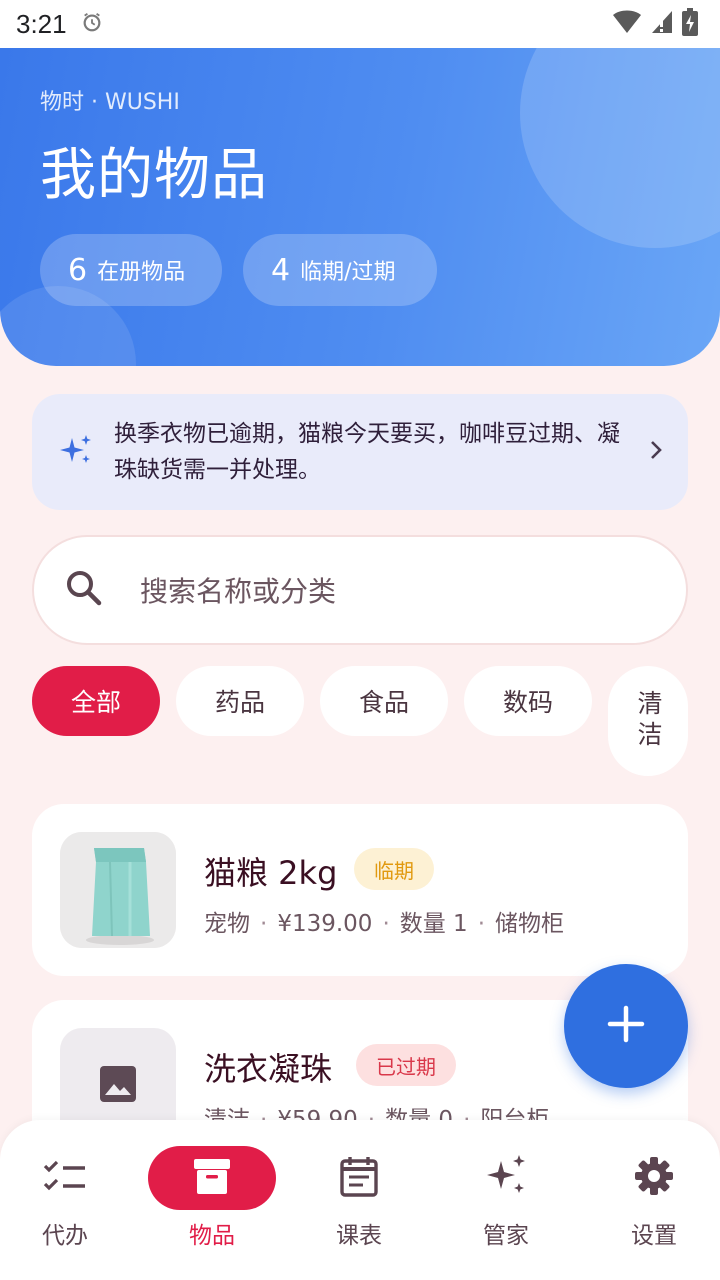  Describe the element at coordinates (227, 924) in the screenshot. I see `item-category: 宠物` at that location.